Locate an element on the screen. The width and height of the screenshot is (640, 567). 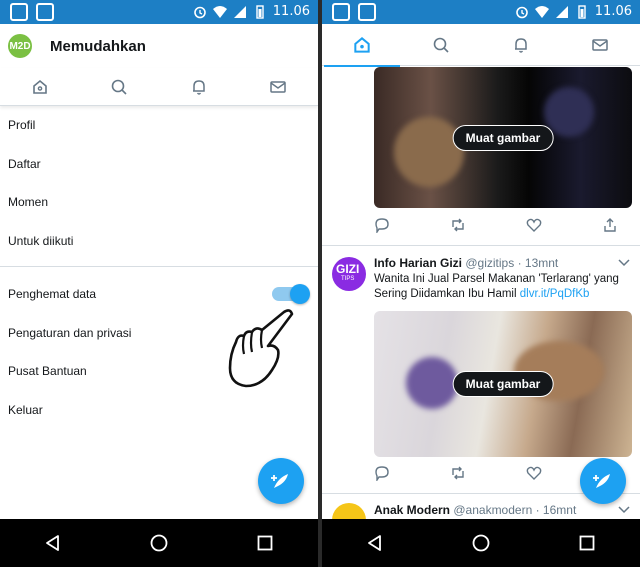
avatar: GIZI TIPS is located at coordinates (349, 274).